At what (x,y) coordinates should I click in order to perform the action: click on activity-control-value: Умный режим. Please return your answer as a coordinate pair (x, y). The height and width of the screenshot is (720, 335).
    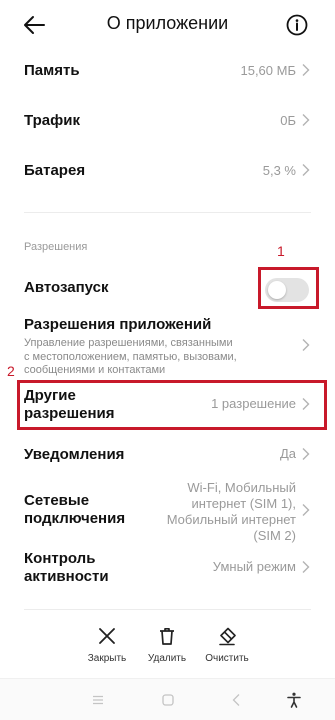
    Looking at the image, I should click on (254, 566).